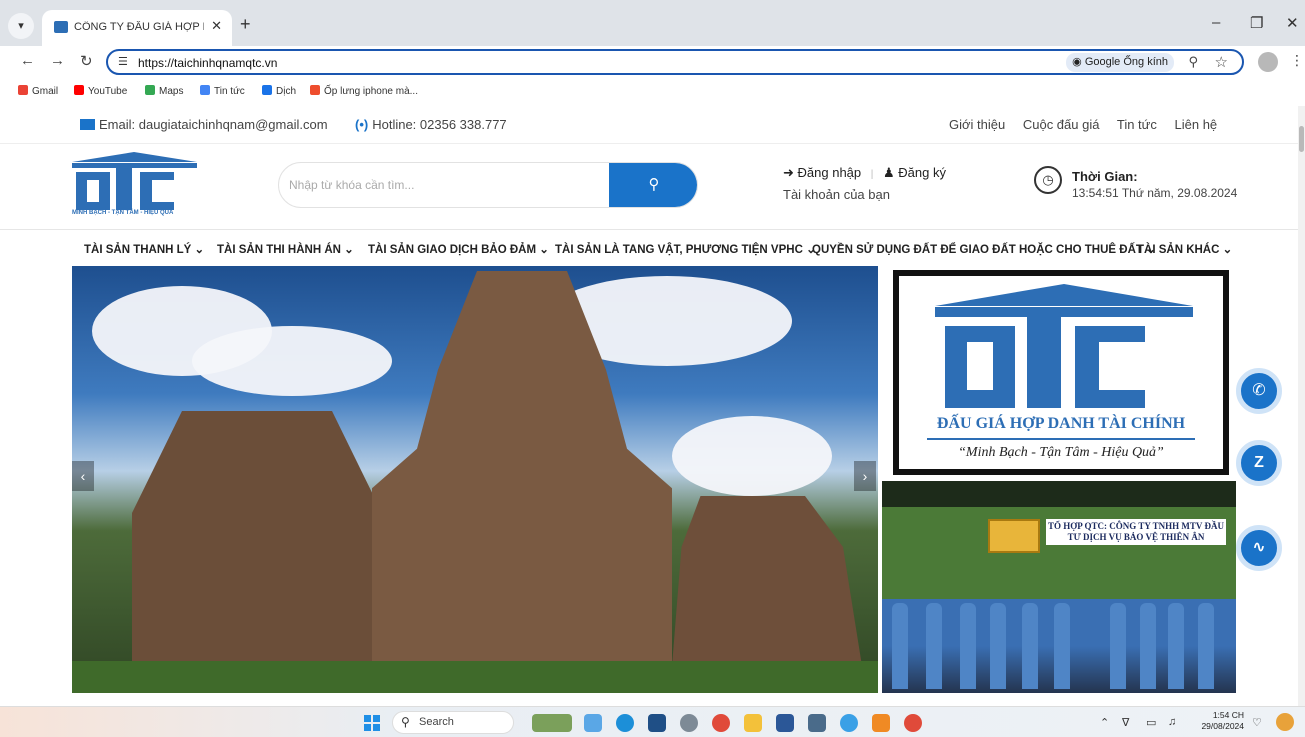 This screenshot has height=737, width=1305. I want to click on forward-arrow-icon: →, so click(57, 60).